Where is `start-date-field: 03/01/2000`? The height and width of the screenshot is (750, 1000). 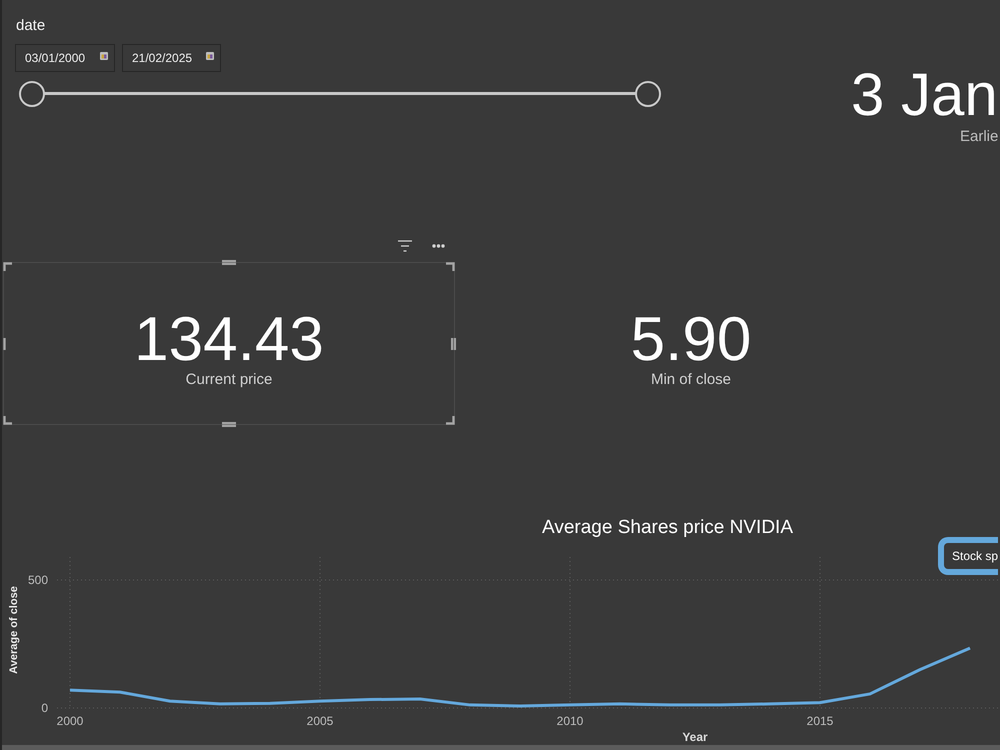 start-date-field: 03/01/2000 is located at coordinates (65, 58).